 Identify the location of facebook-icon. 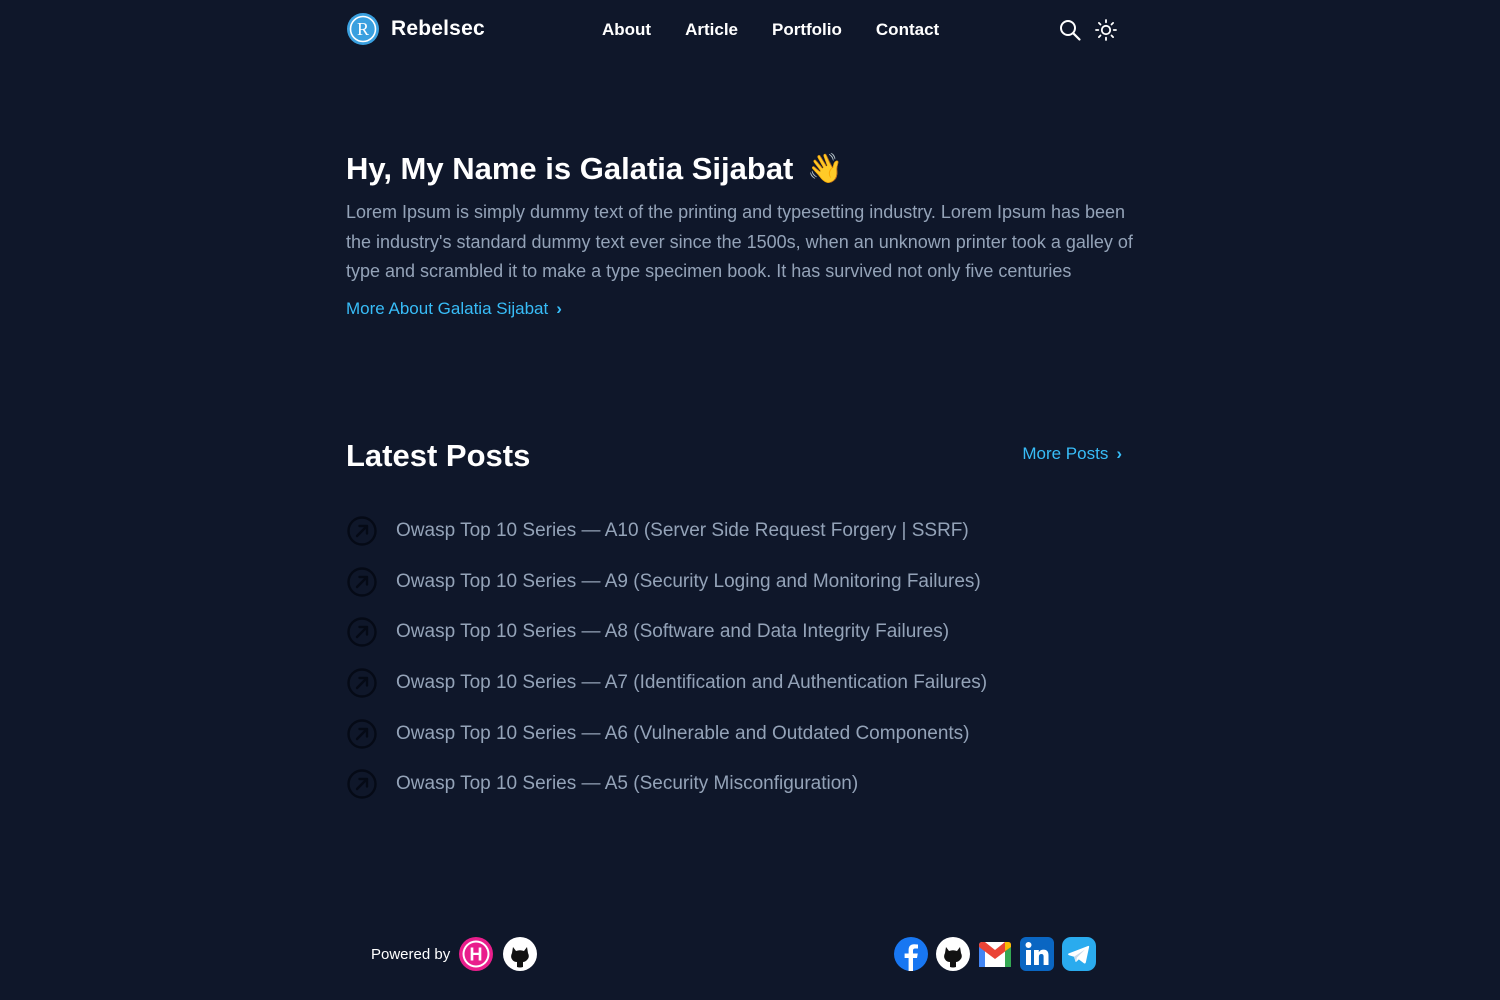
(911, 954).